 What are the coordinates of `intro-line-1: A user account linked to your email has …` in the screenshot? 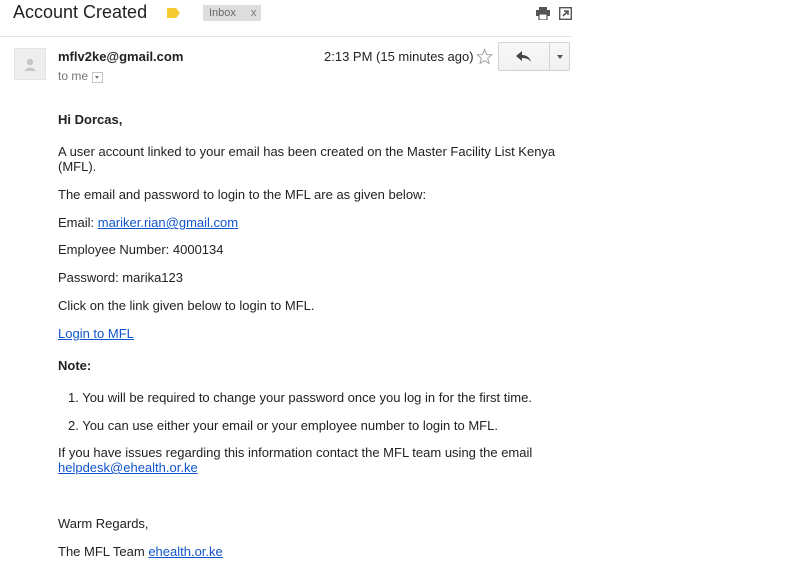 It's located at (307, 151).